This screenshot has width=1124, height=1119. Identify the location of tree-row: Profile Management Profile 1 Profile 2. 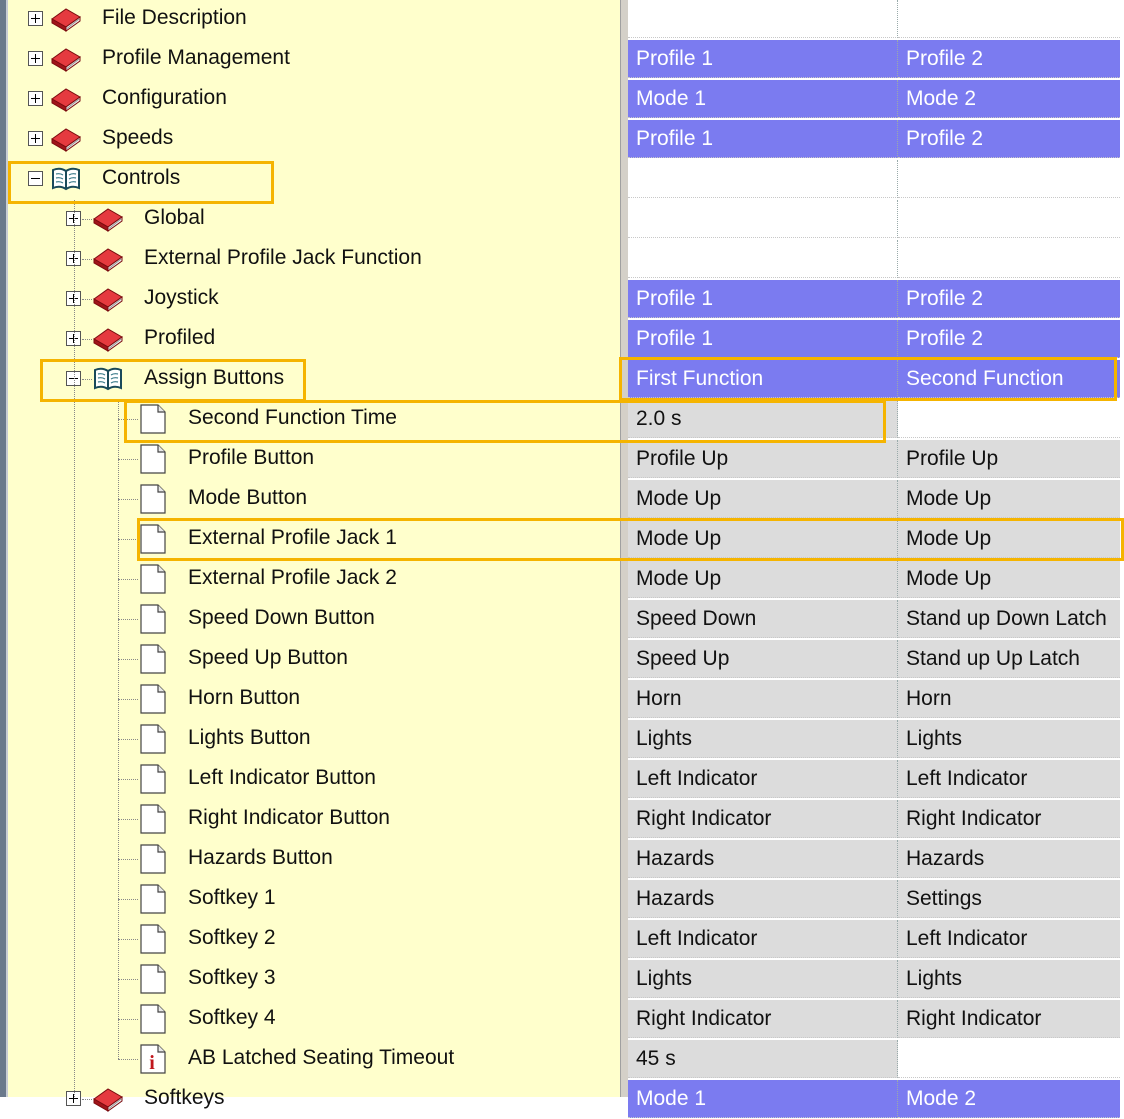
(562, 59).